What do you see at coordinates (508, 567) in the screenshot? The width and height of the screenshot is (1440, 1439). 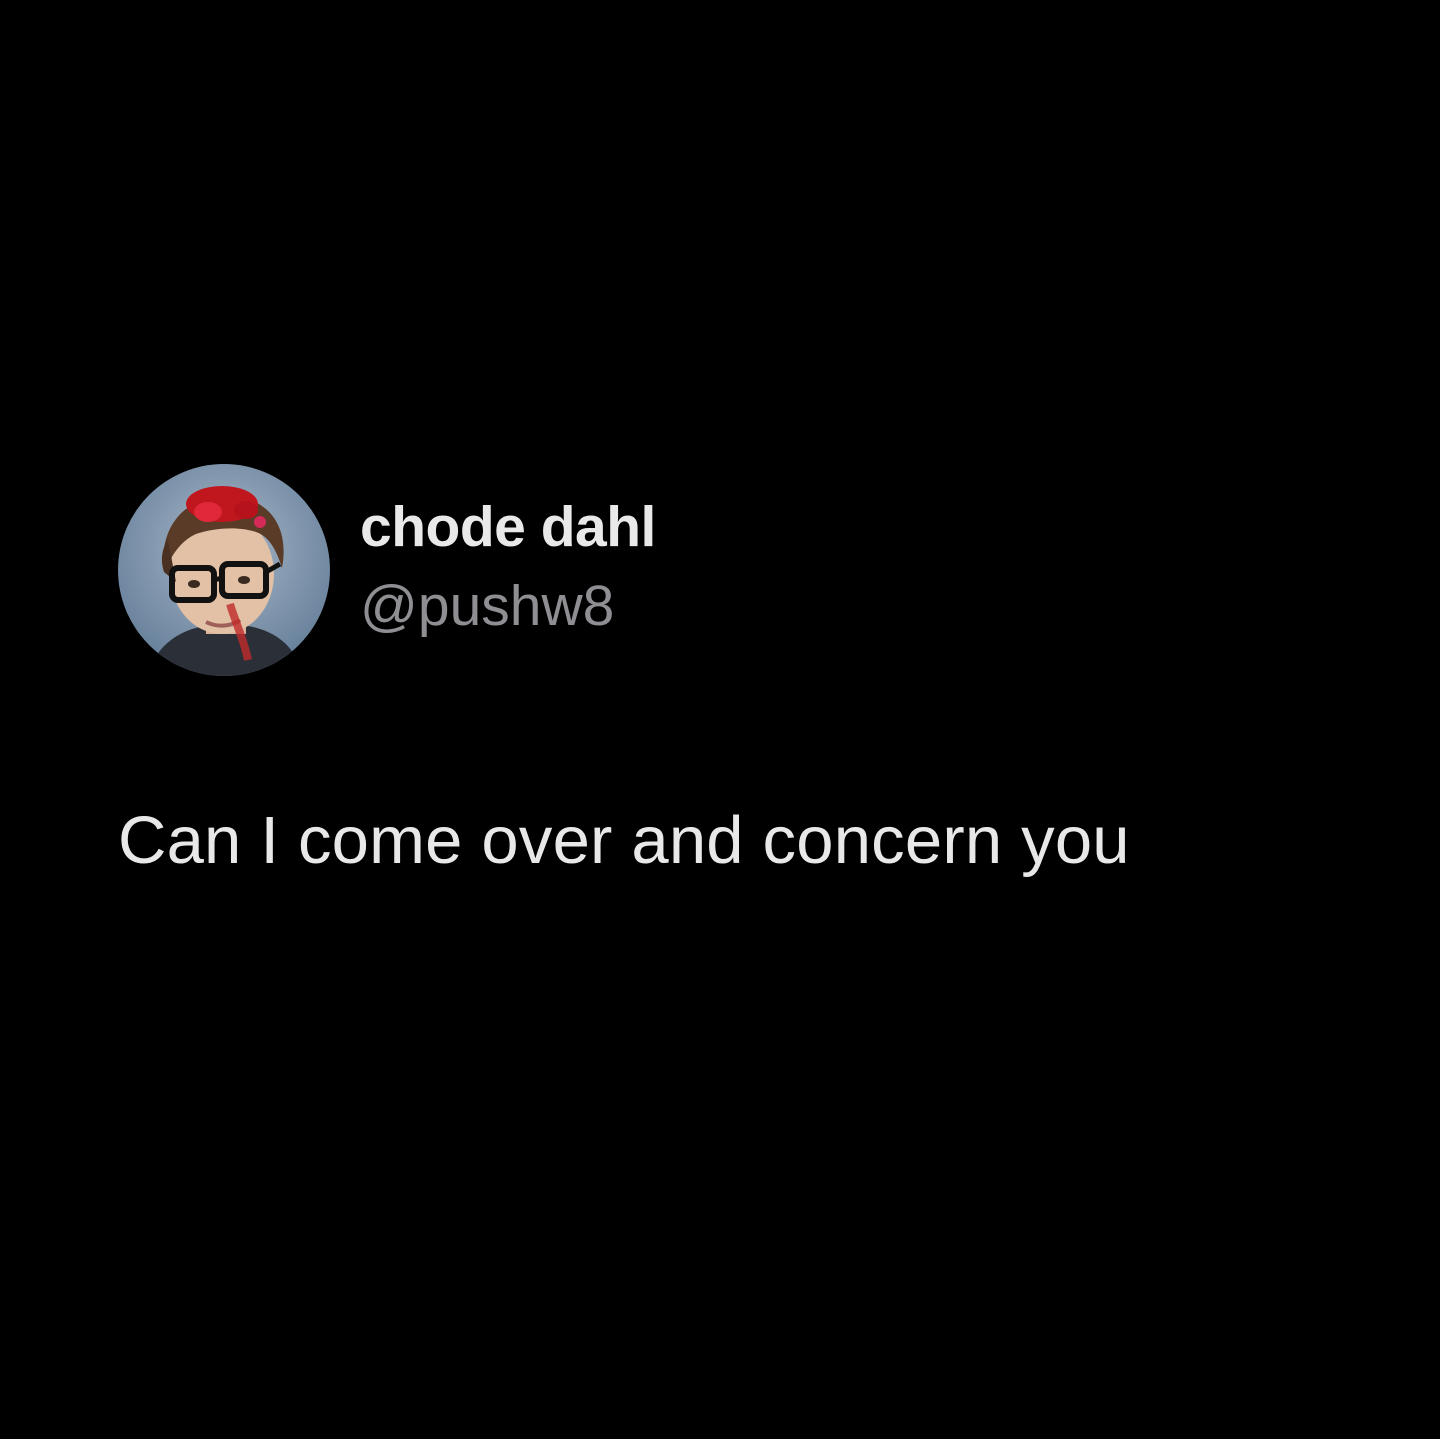 I see `author-names: chode dahl @pushw8` at bounding box center [508, 567].